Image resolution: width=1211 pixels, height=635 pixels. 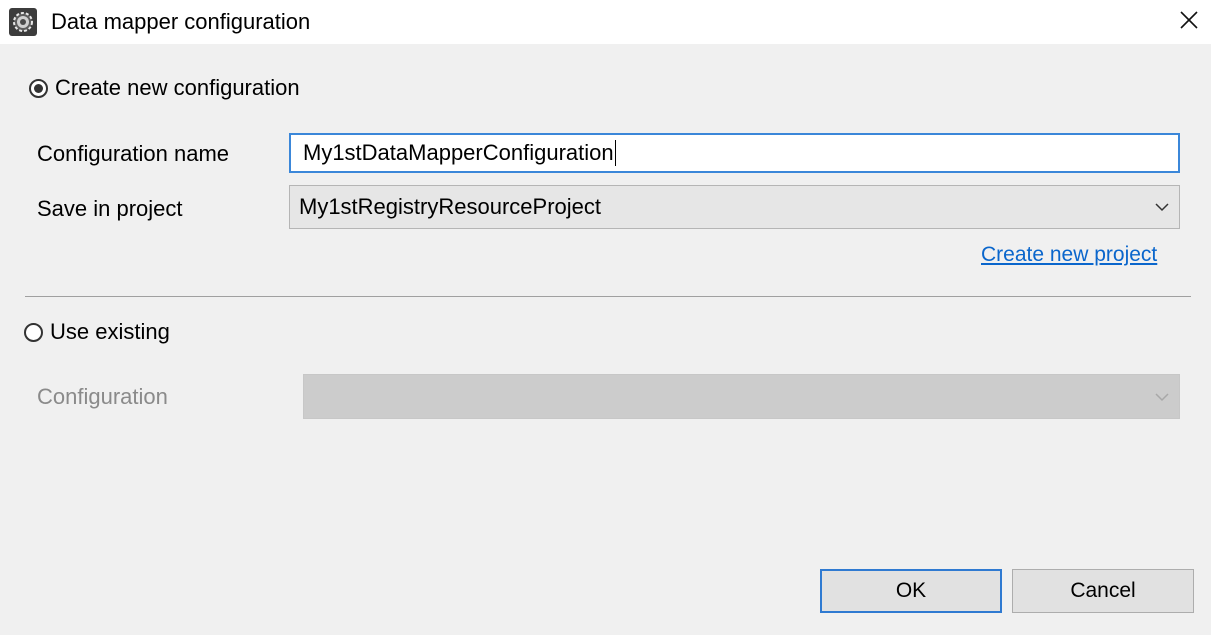 I want to click on config-name-value: My1stDataMapperConfiguration, so click(x=458, y=152).